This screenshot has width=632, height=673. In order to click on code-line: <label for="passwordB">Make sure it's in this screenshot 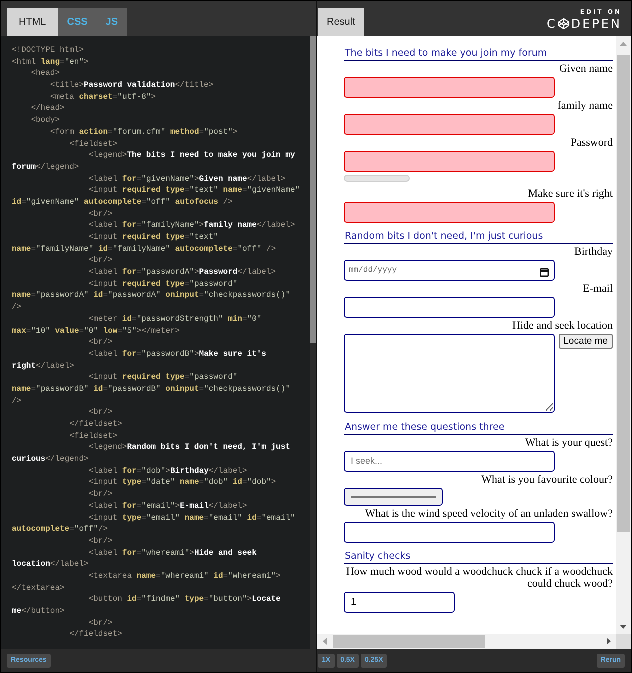, I will do `click(177, 354)`.